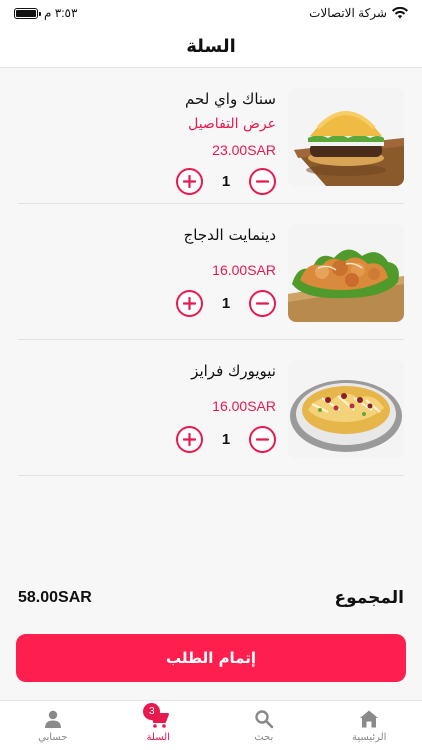  Describe the element at coordinates (264, 718) in the screenshot. I see `search-icon` at that location.